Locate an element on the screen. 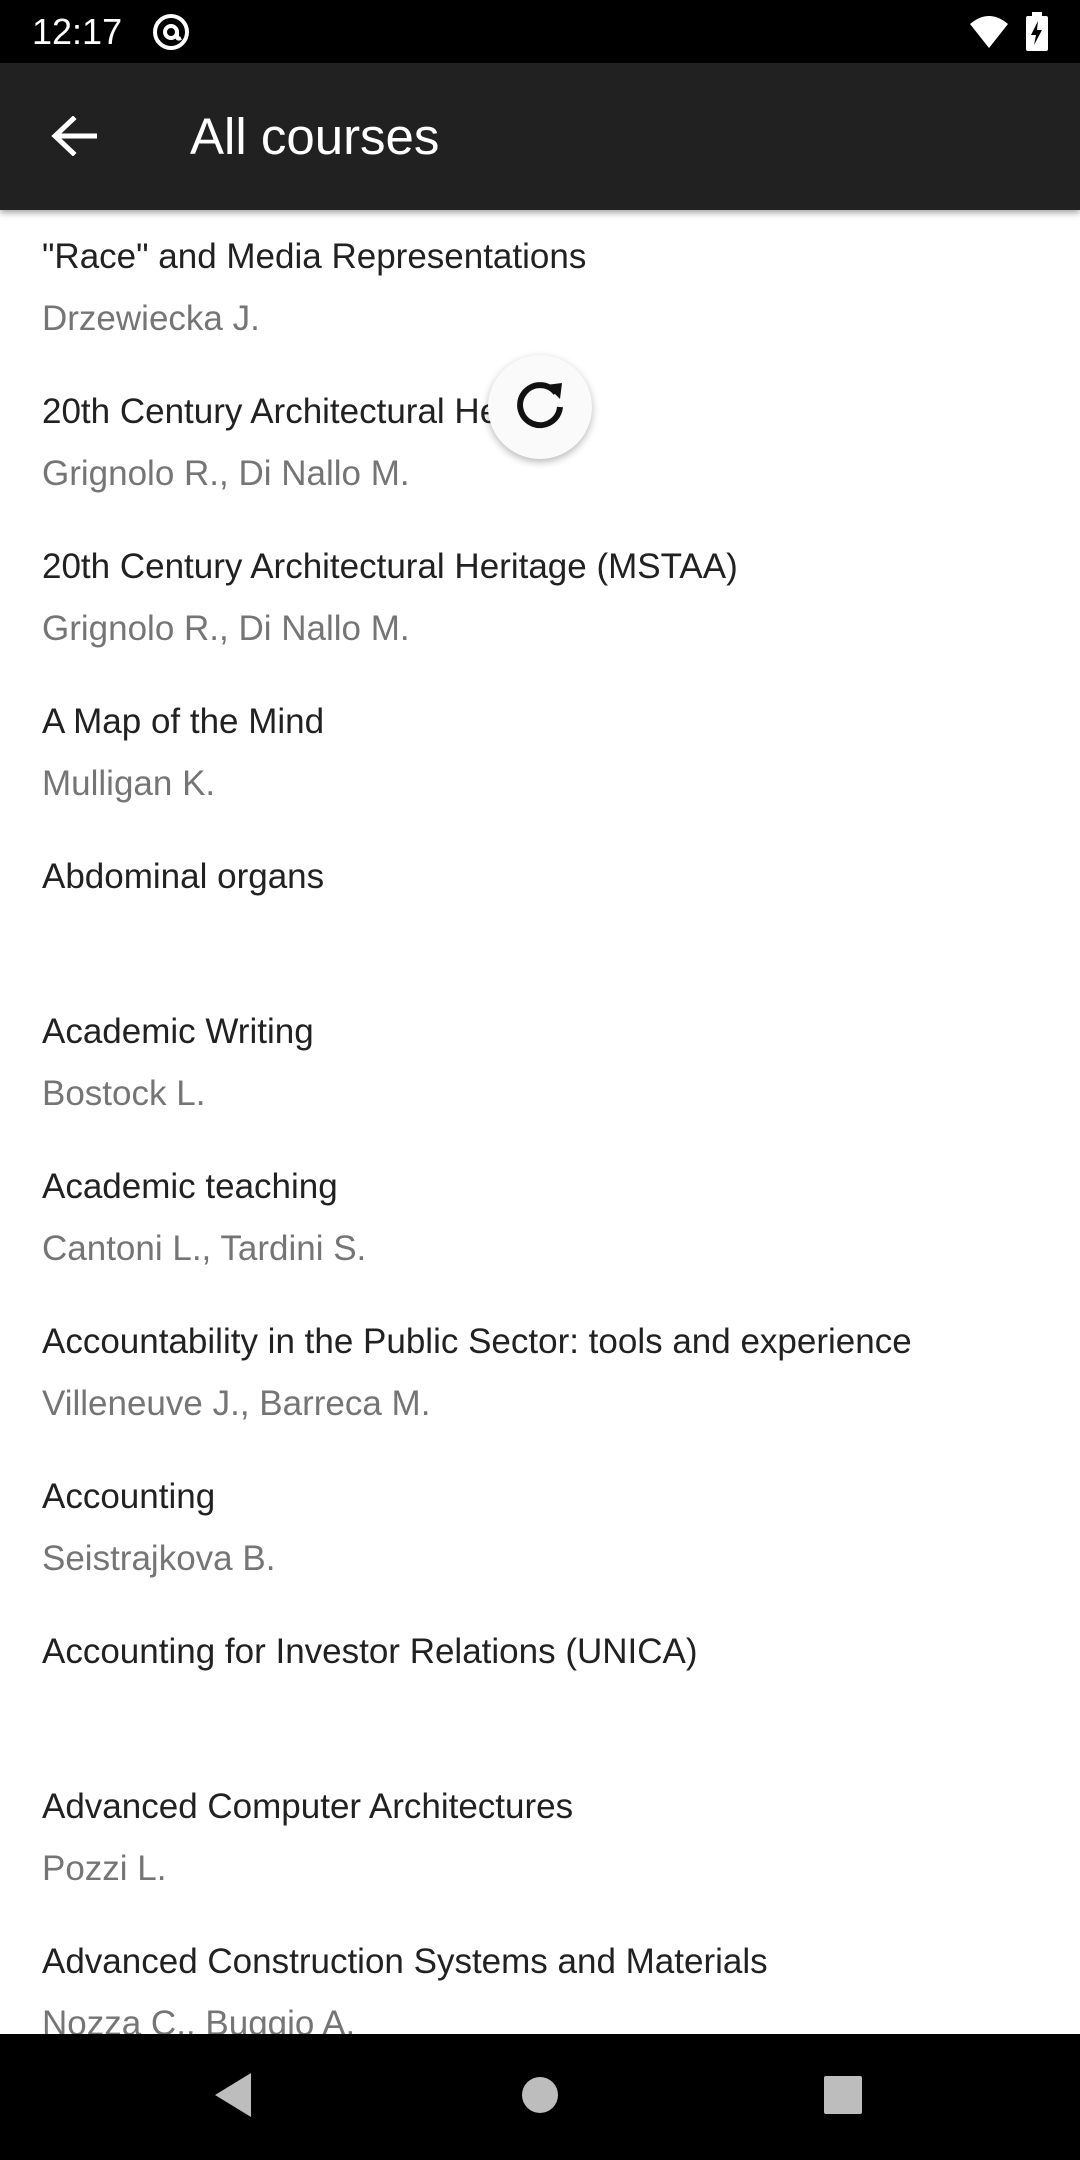 Image resolution: width=1080 pixels, height=2160 pixels. course-title: A Map of the Mind is located at coordinates (183, 721).